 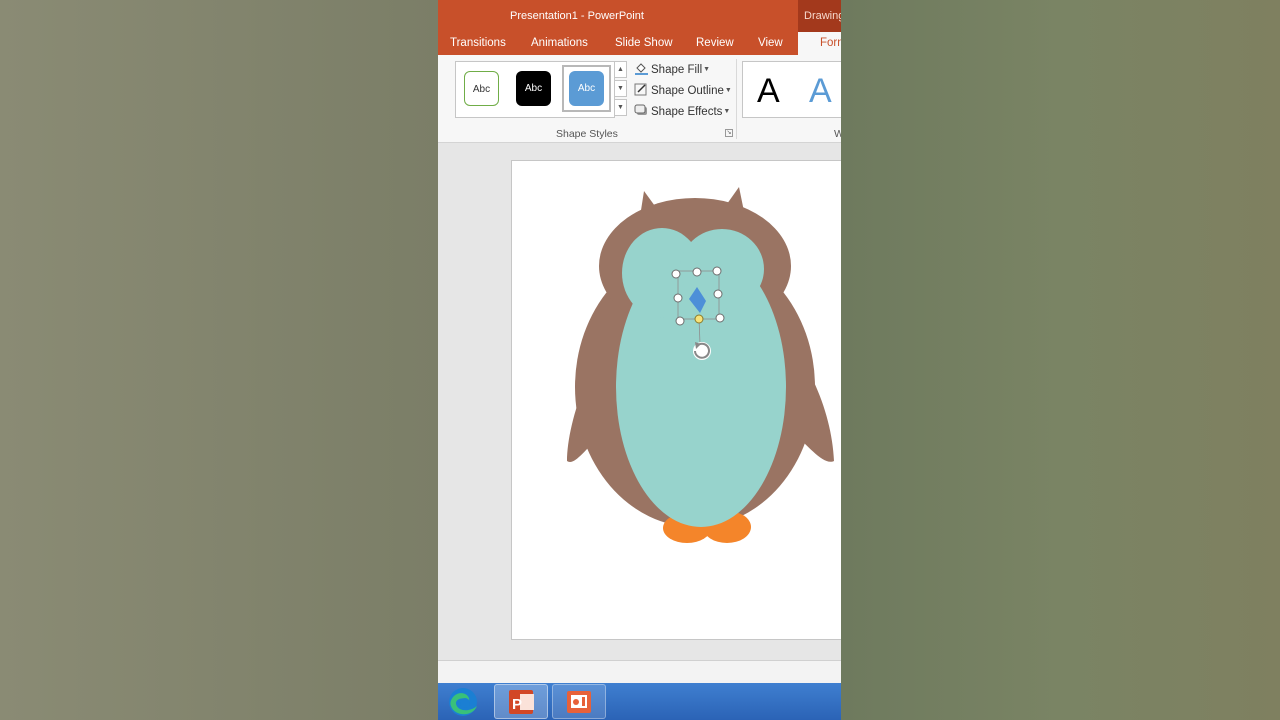 I want to click on wordart-style-black: A, so click(x=768, y=91).